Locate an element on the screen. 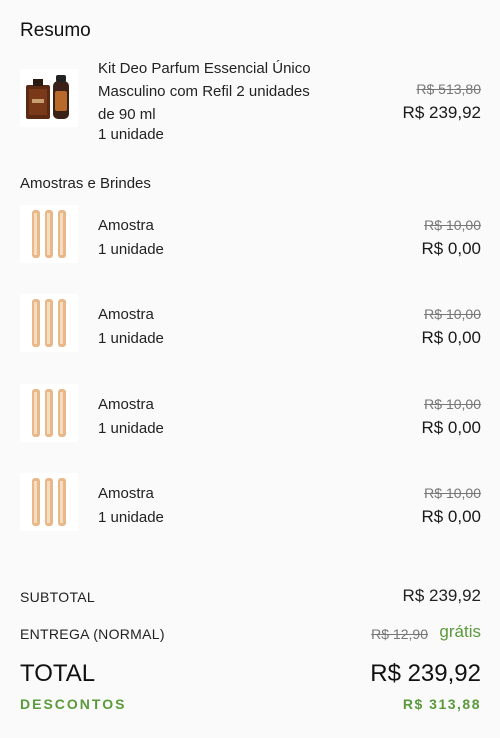 Image resolution: width=500 pixels, height=738 pixels. product-price: R$ 239,92 is located at coordinates (441, 112).